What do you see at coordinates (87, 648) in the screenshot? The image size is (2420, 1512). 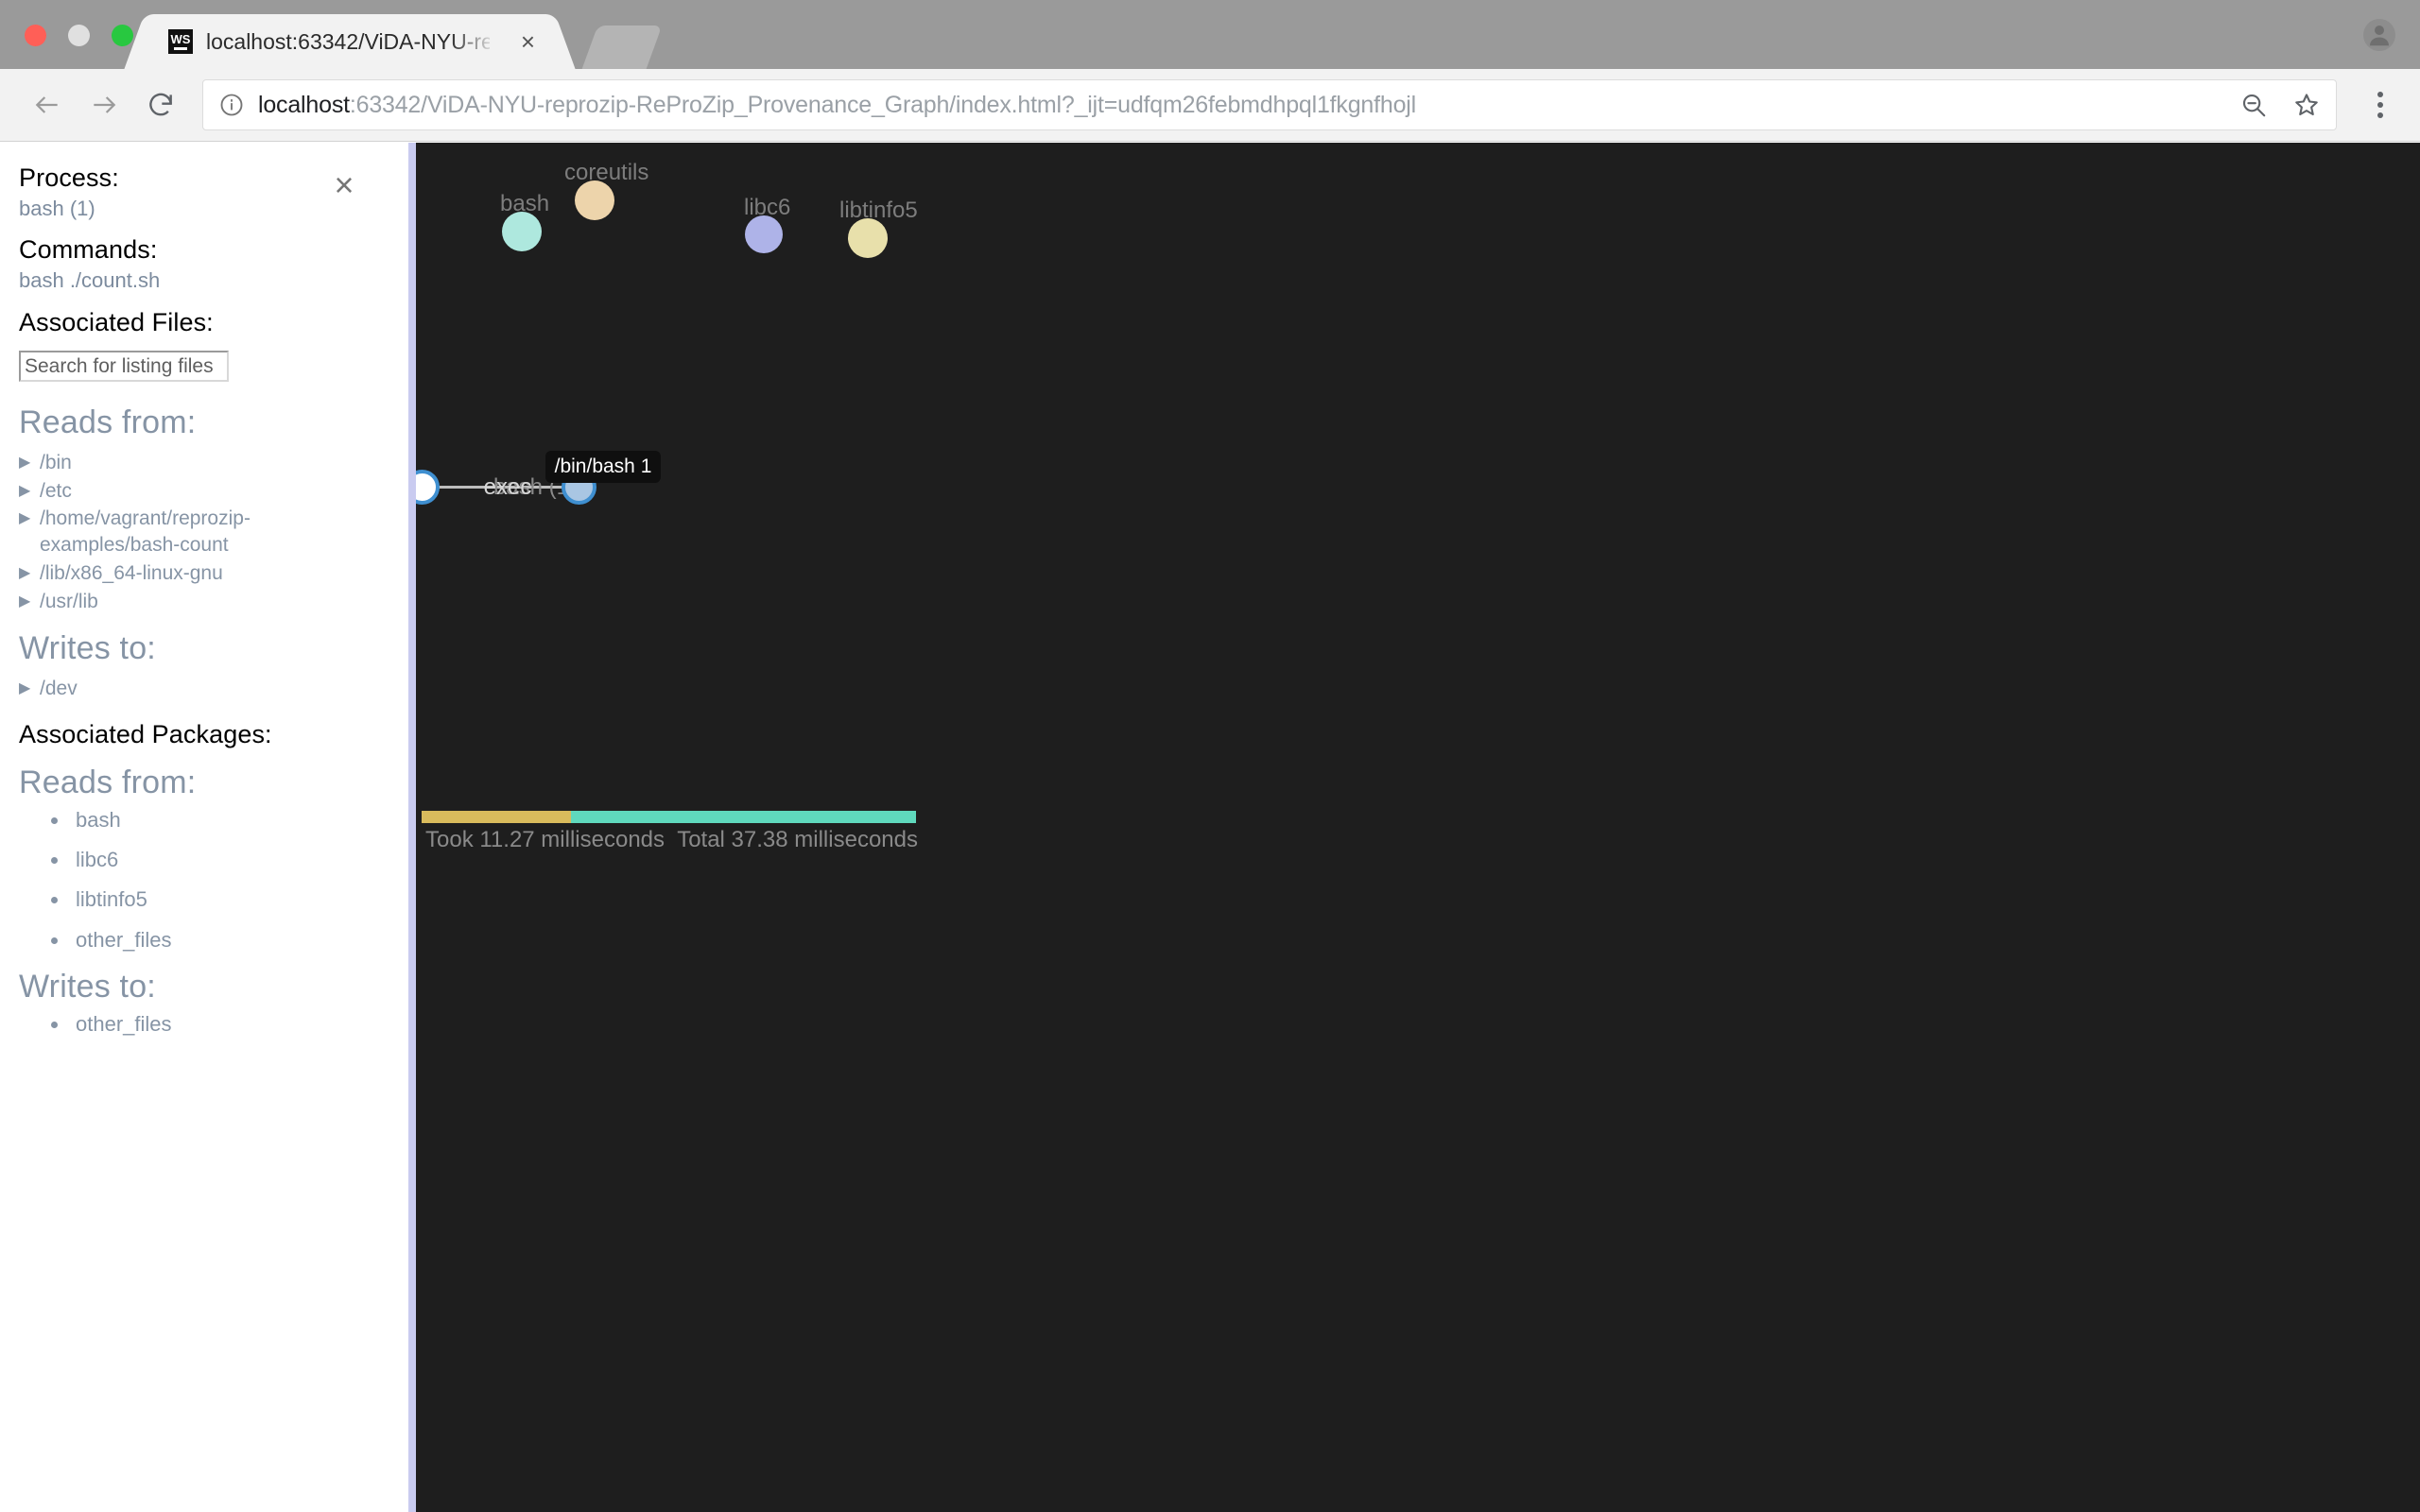 I see `files-writes-to-heading: Writes to:` at bounding box center [87, 648].